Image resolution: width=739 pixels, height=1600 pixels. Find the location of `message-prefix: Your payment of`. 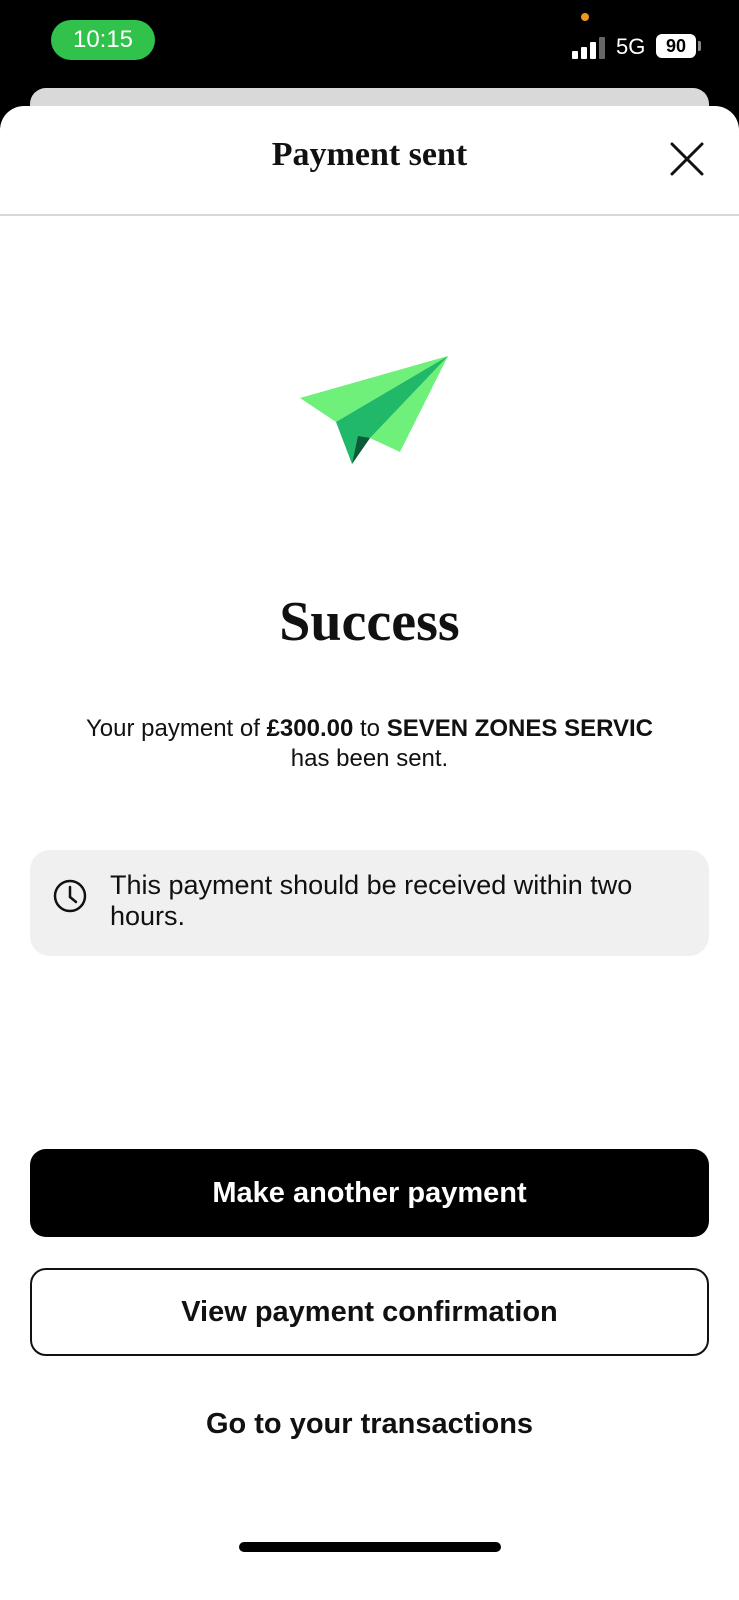

message-prefix: Your payment of is located at coordinates (176, 728).